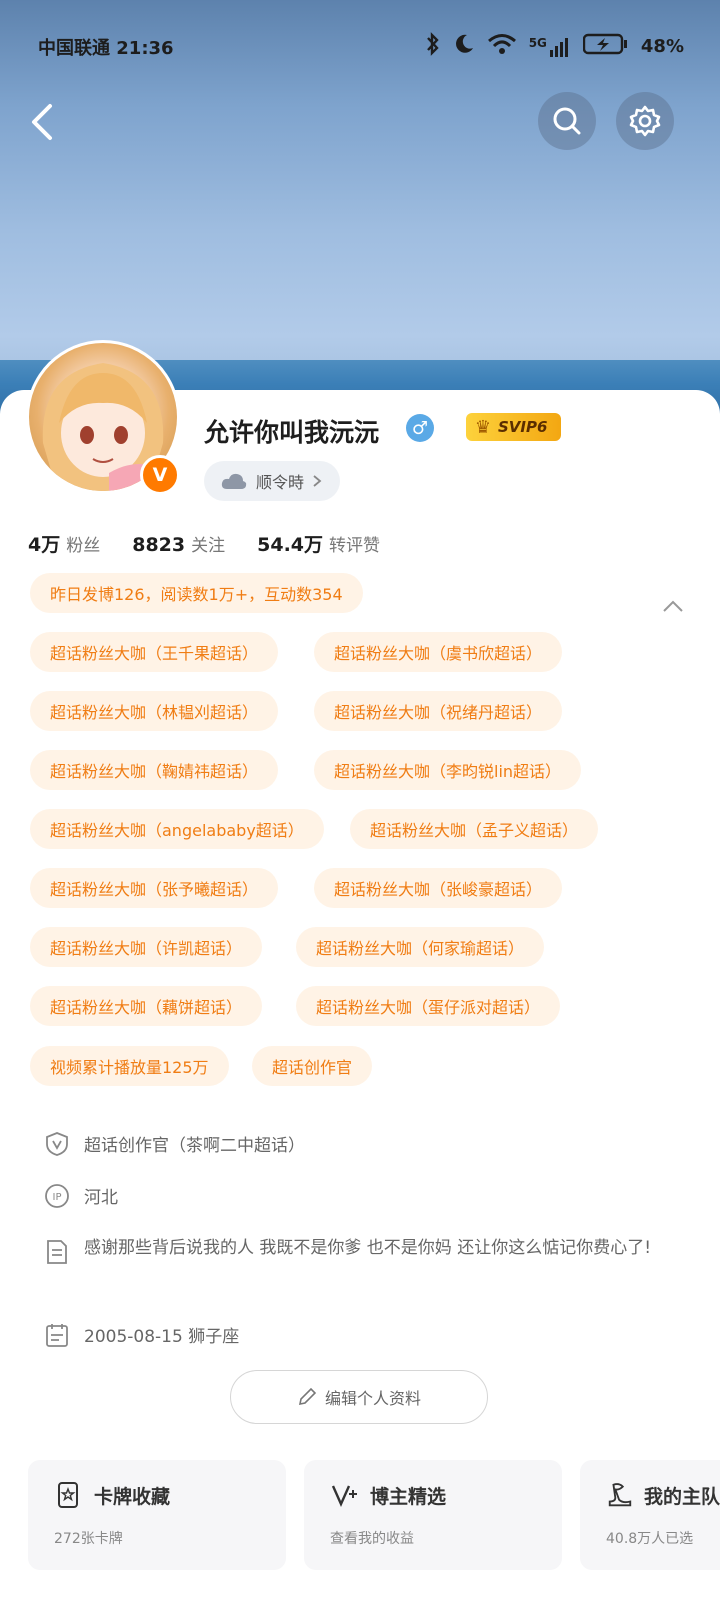  I want to click on ip-icon: IP, so click(57, 1196).